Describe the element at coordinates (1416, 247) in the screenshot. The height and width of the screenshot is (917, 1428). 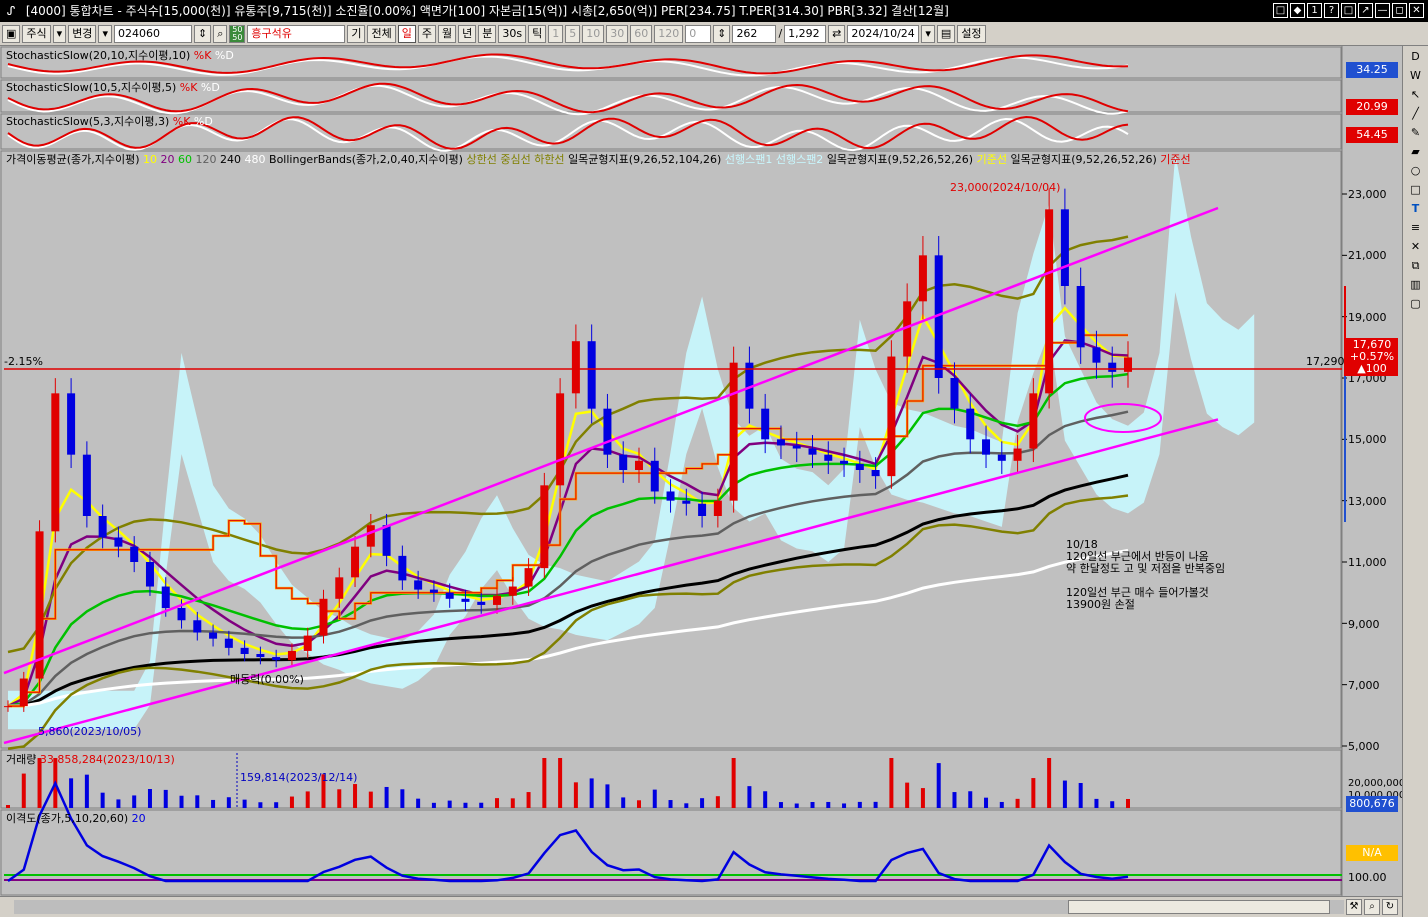
I see `delete-icon: ✕` at that location.